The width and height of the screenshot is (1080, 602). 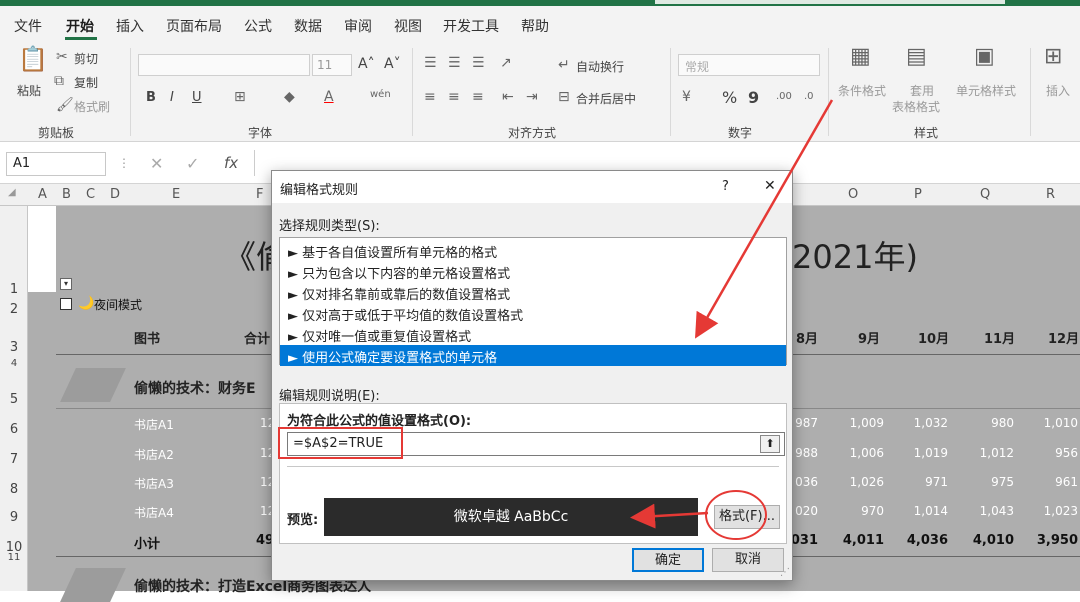 What do you see at coordinates (340, 443) in the screenshot?
I see `annotation-formula-box` at bounding box center [340, 443].